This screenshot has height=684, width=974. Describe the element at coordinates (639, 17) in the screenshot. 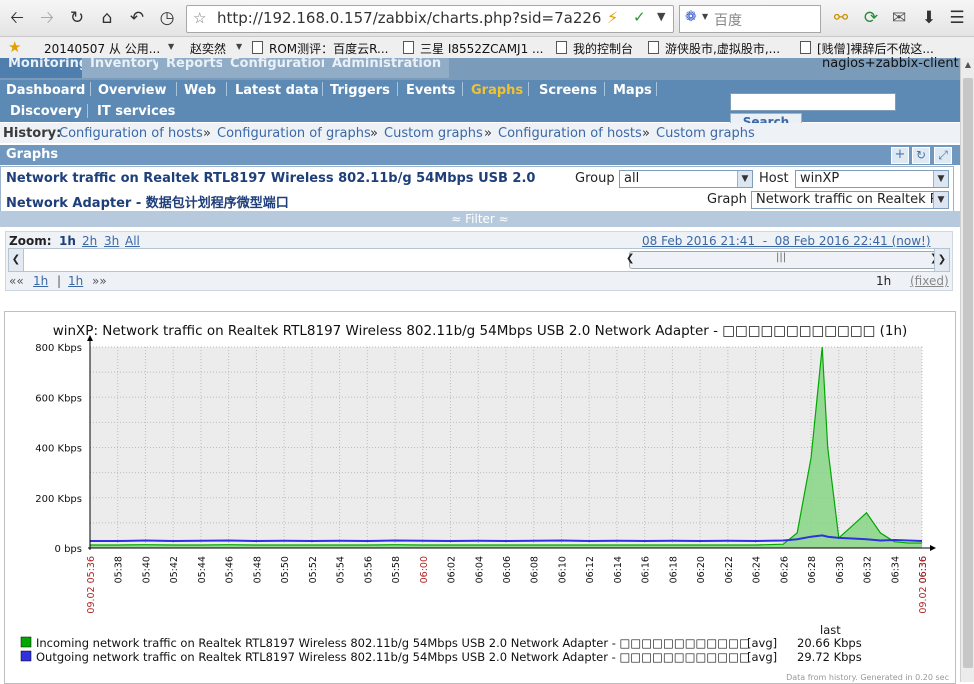

I see `plugin-icon: ✓` at that location.